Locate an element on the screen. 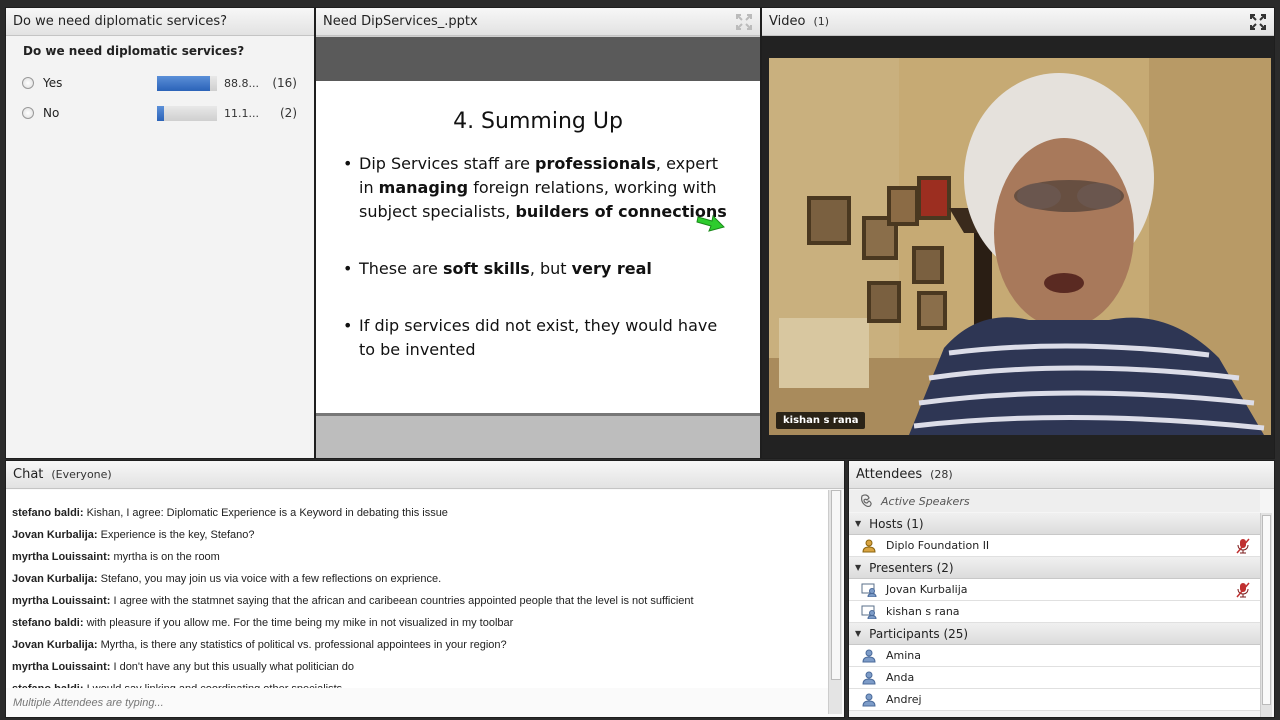 This screenshot has width=1280, height=720. chat-scroll-thumb is located at coordinates (836, 585).